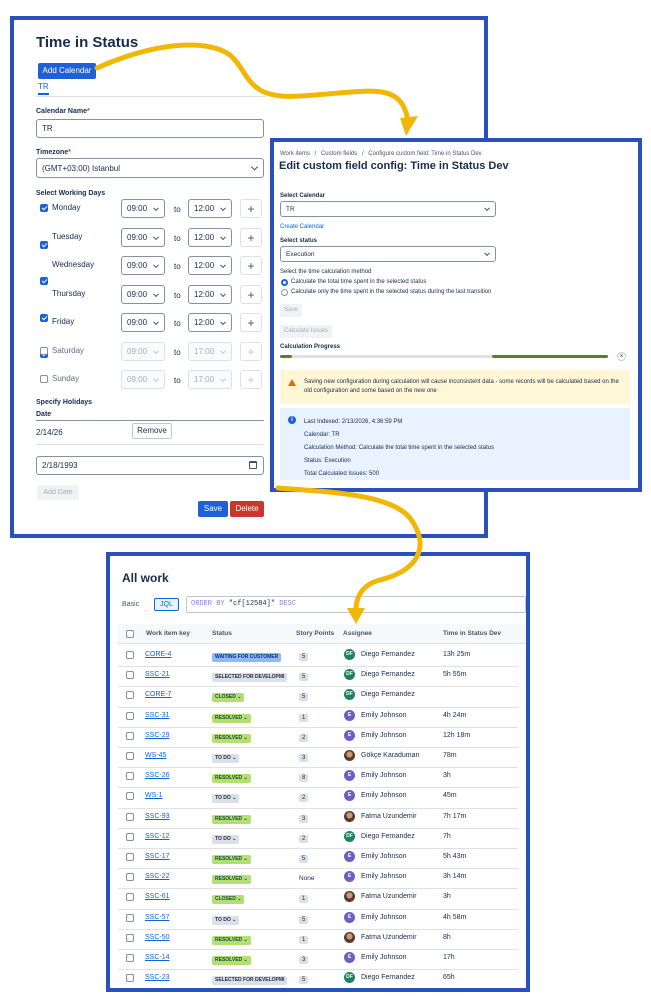 This screenshot has width=651, height=999. I want to click on config-save-button: Save, so click(291, 310).